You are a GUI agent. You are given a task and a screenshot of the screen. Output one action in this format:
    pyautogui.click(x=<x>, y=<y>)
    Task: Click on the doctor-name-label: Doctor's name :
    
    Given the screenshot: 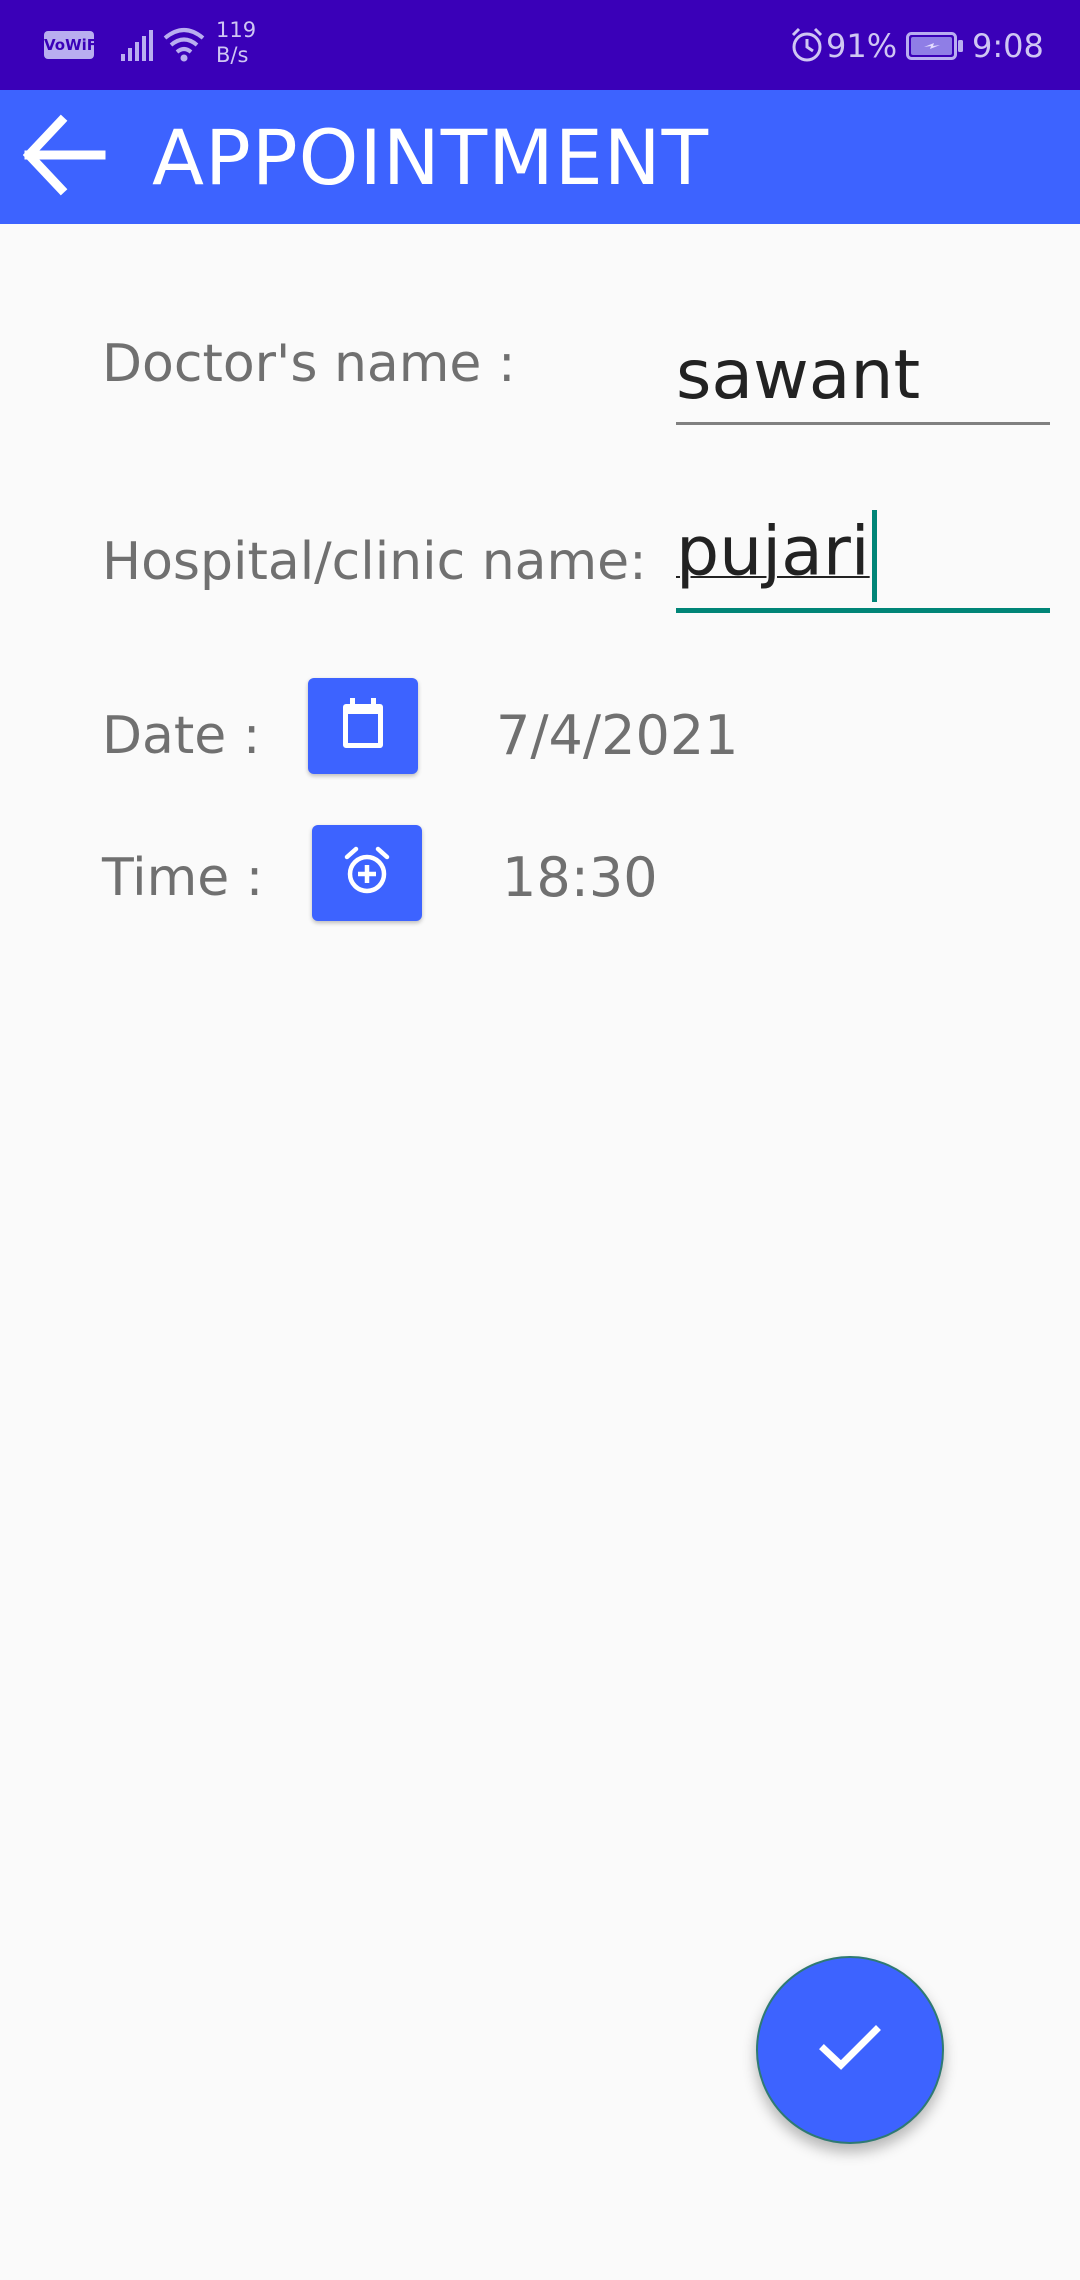 What is the action you would take?
    pyautogui.click(x=309, y=364)
    